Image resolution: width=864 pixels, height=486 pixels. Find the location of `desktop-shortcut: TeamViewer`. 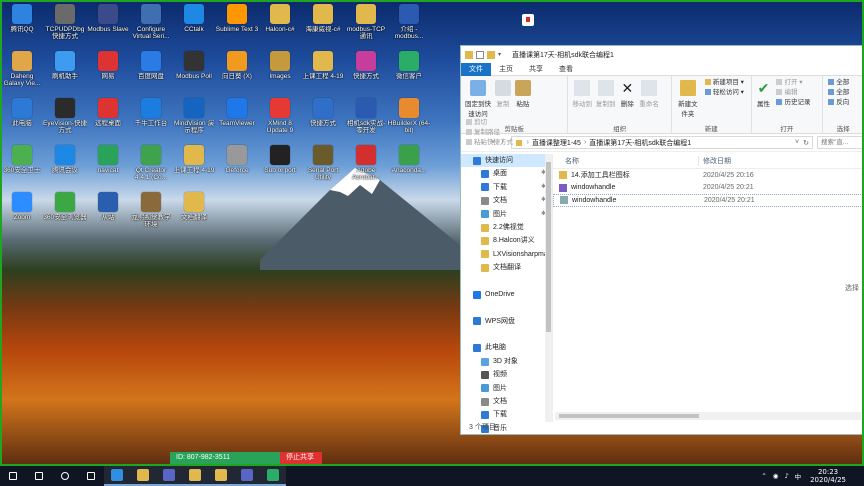

desktop-shortcut: TeamViewer is located at coordinates (237, 112).